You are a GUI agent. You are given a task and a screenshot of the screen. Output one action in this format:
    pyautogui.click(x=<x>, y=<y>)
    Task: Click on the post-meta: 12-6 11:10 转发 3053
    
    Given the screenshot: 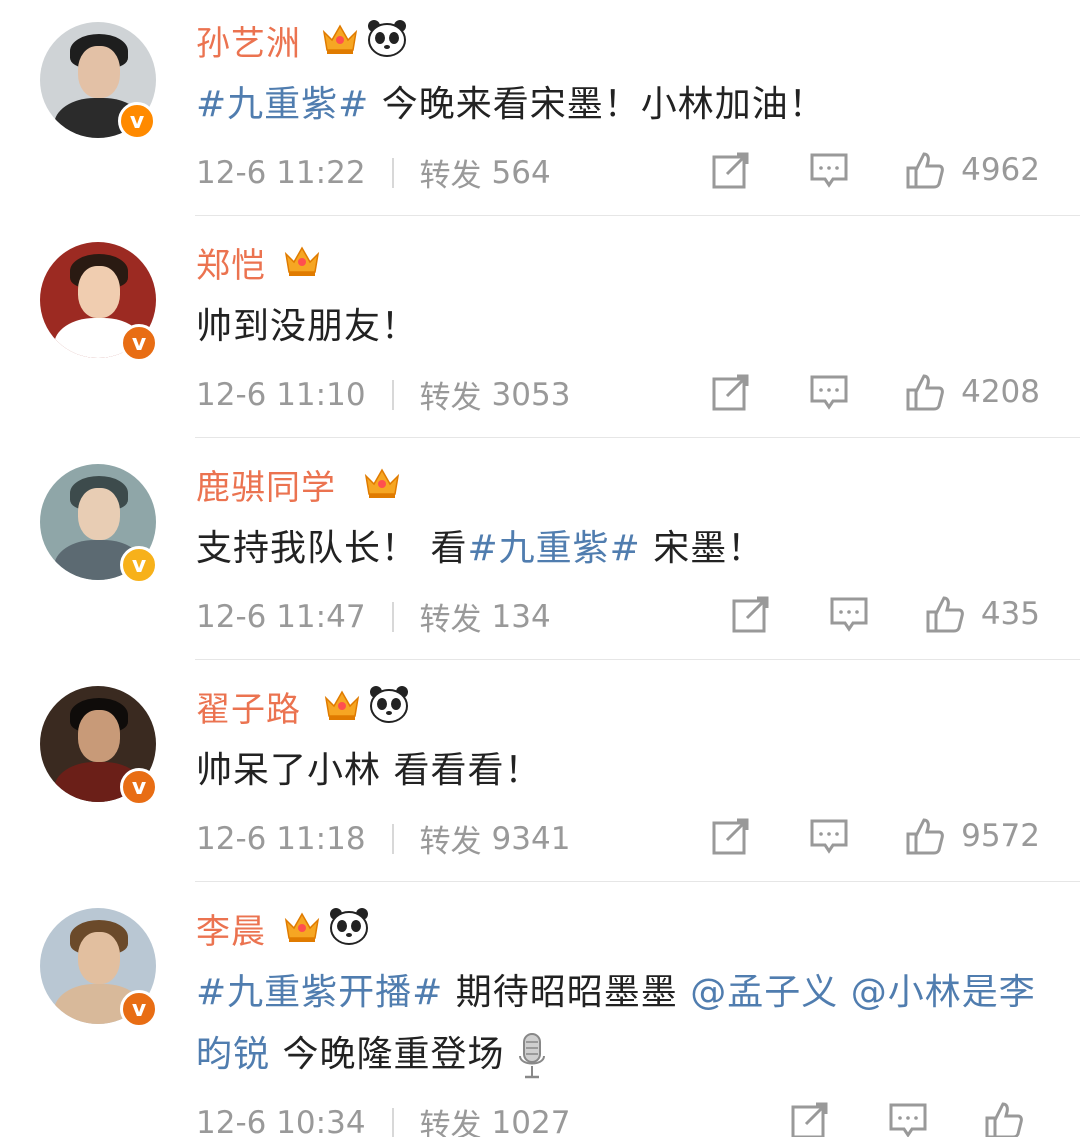 What is the action you would take?
    pyautogui.click(x=383, y=394)
    